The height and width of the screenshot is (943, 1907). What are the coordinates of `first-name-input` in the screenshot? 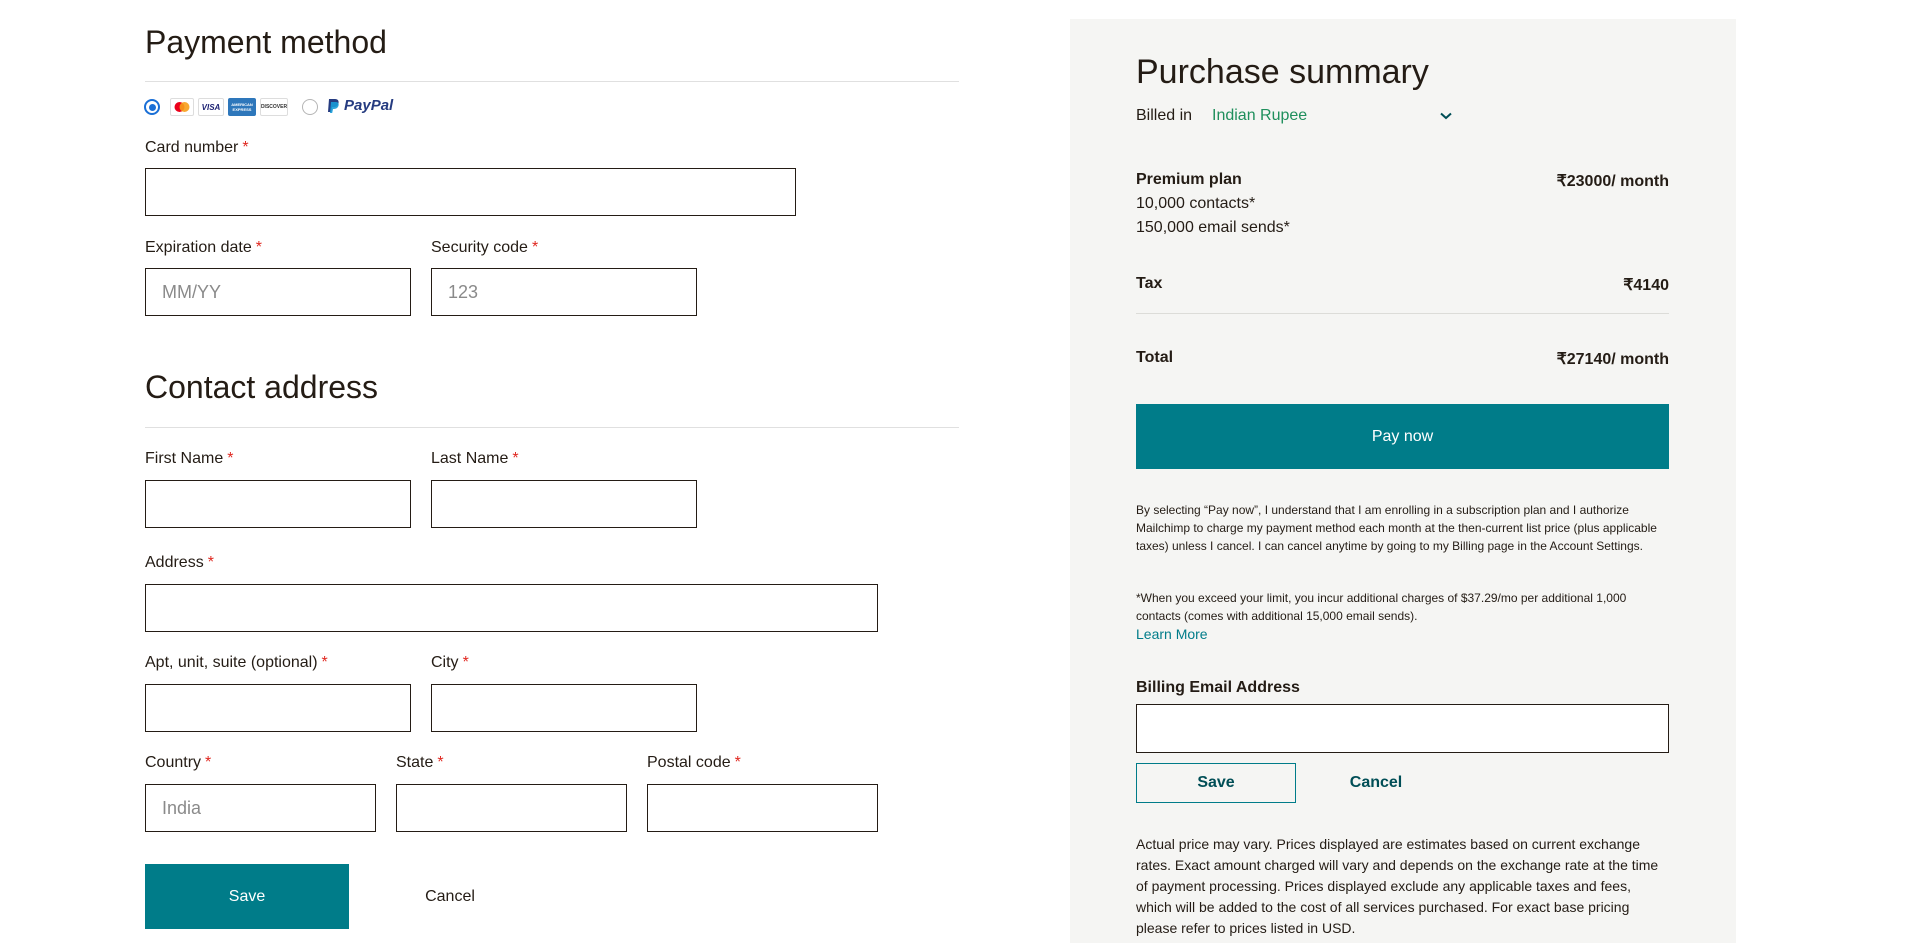 It's located at (278, 504).